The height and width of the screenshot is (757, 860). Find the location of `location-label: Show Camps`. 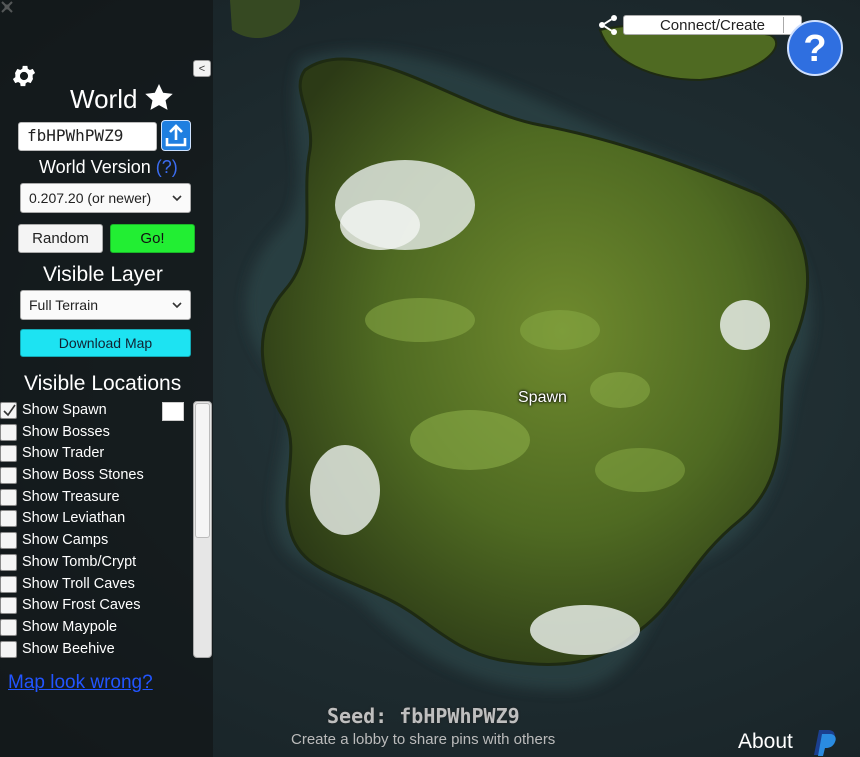

location-label: Show Camps is located at coordinates (65, 540).